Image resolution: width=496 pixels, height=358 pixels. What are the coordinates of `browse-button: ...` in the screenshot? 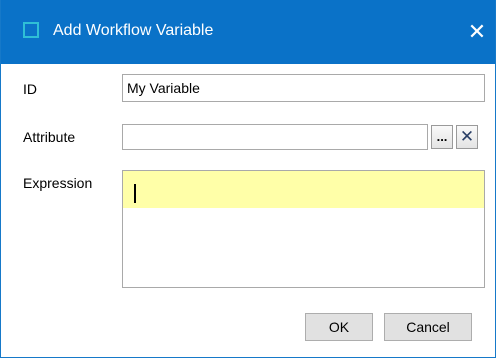 It's located at (442, 137).